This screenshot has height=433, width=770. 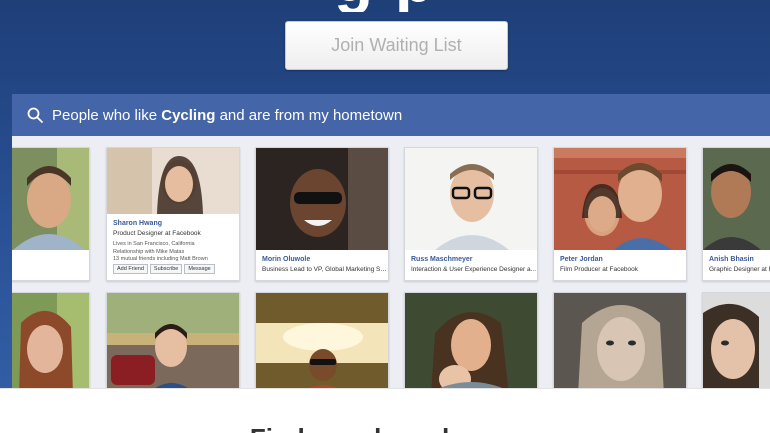 I want to click on card-actions: Add Friend Subscribe Message, so click(x=164, y=269).